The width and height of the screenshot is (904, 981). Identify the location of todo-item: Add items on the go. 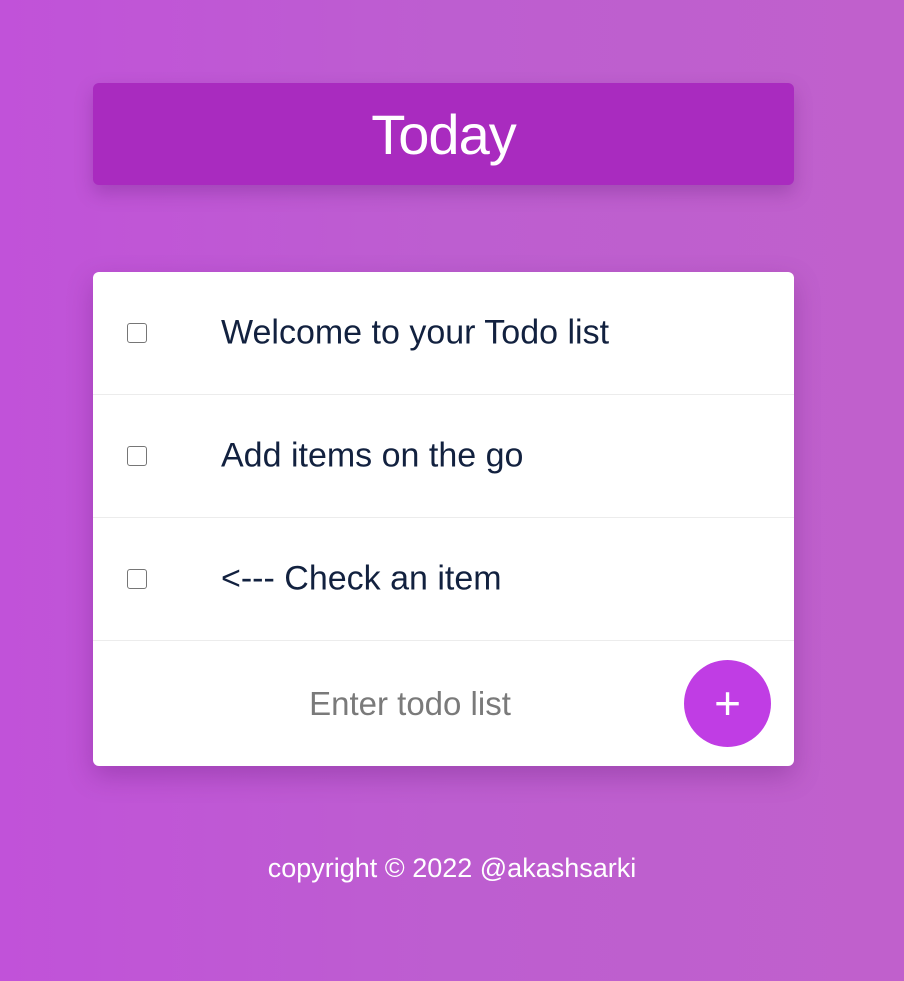
(443, 456).